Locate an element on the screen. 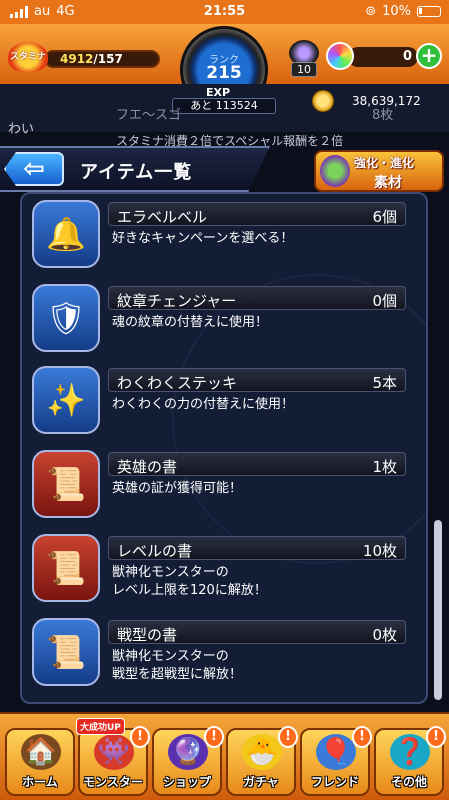 The width and height of the screenshot is (449, 800). orb-count: 0 is located at coordinates (383, 57).